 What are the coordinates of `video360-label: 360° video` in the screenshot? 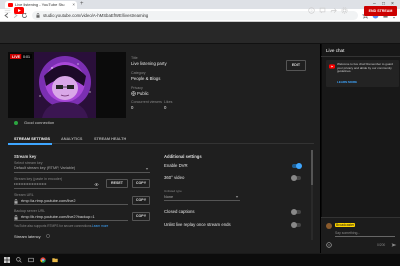 It's located at (174, 177).